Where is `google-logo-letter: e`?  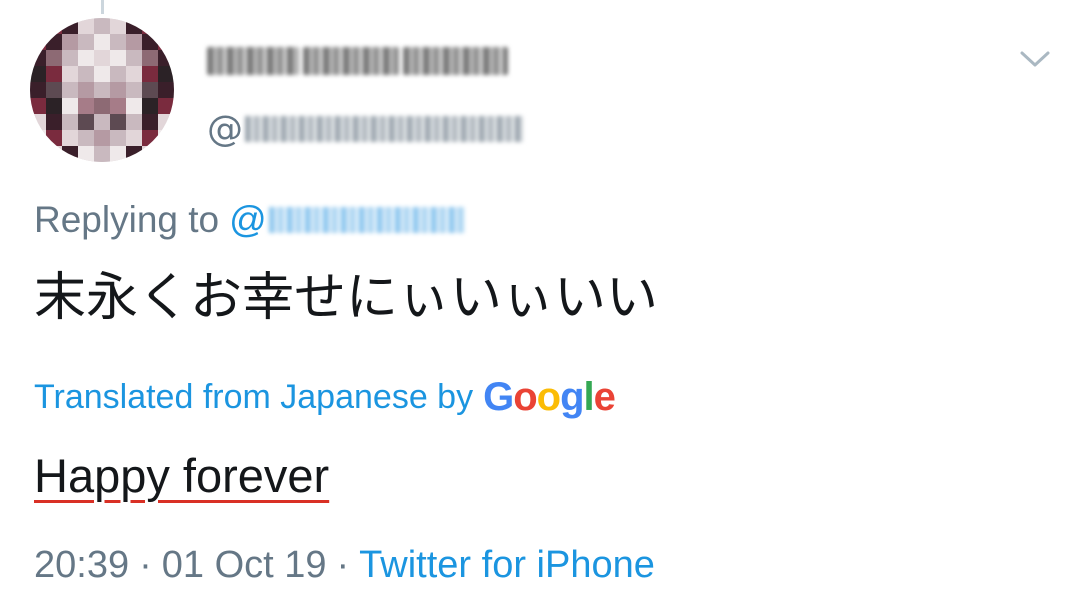
google-logo-letter: e is located at coordinates (604, 396).